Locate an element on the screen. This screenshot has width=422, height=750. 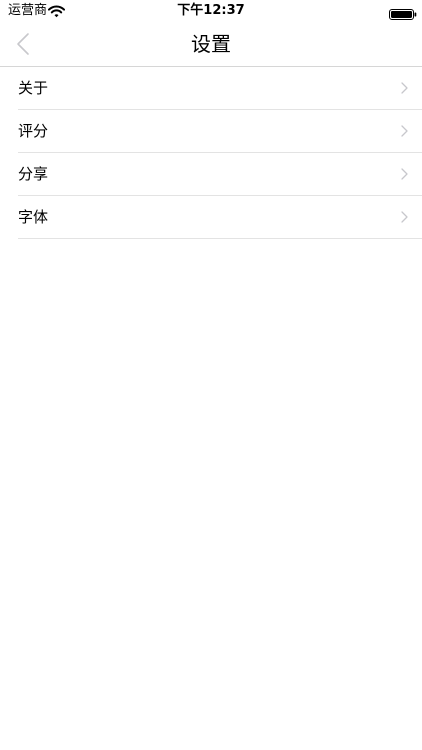
settings-item-about: 关于 is located at coordinates (220, 88).